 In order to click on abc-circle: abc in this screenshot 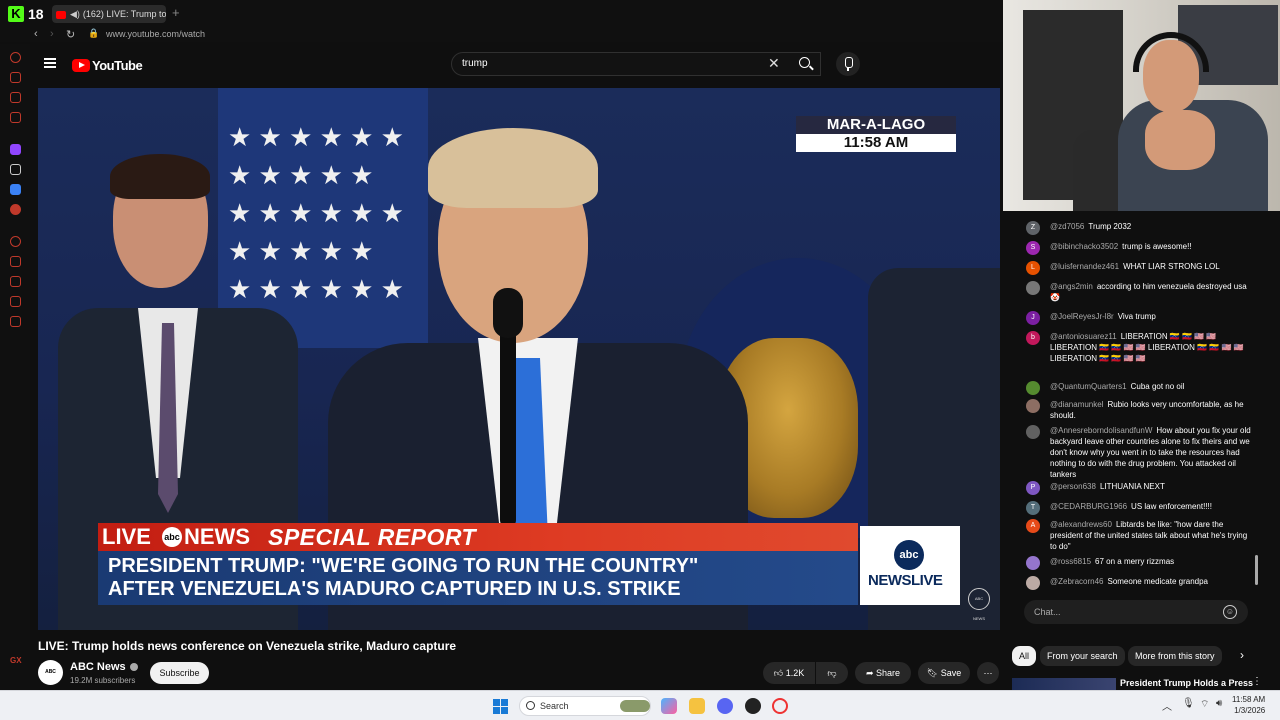, I will do `click(909, 555)`.